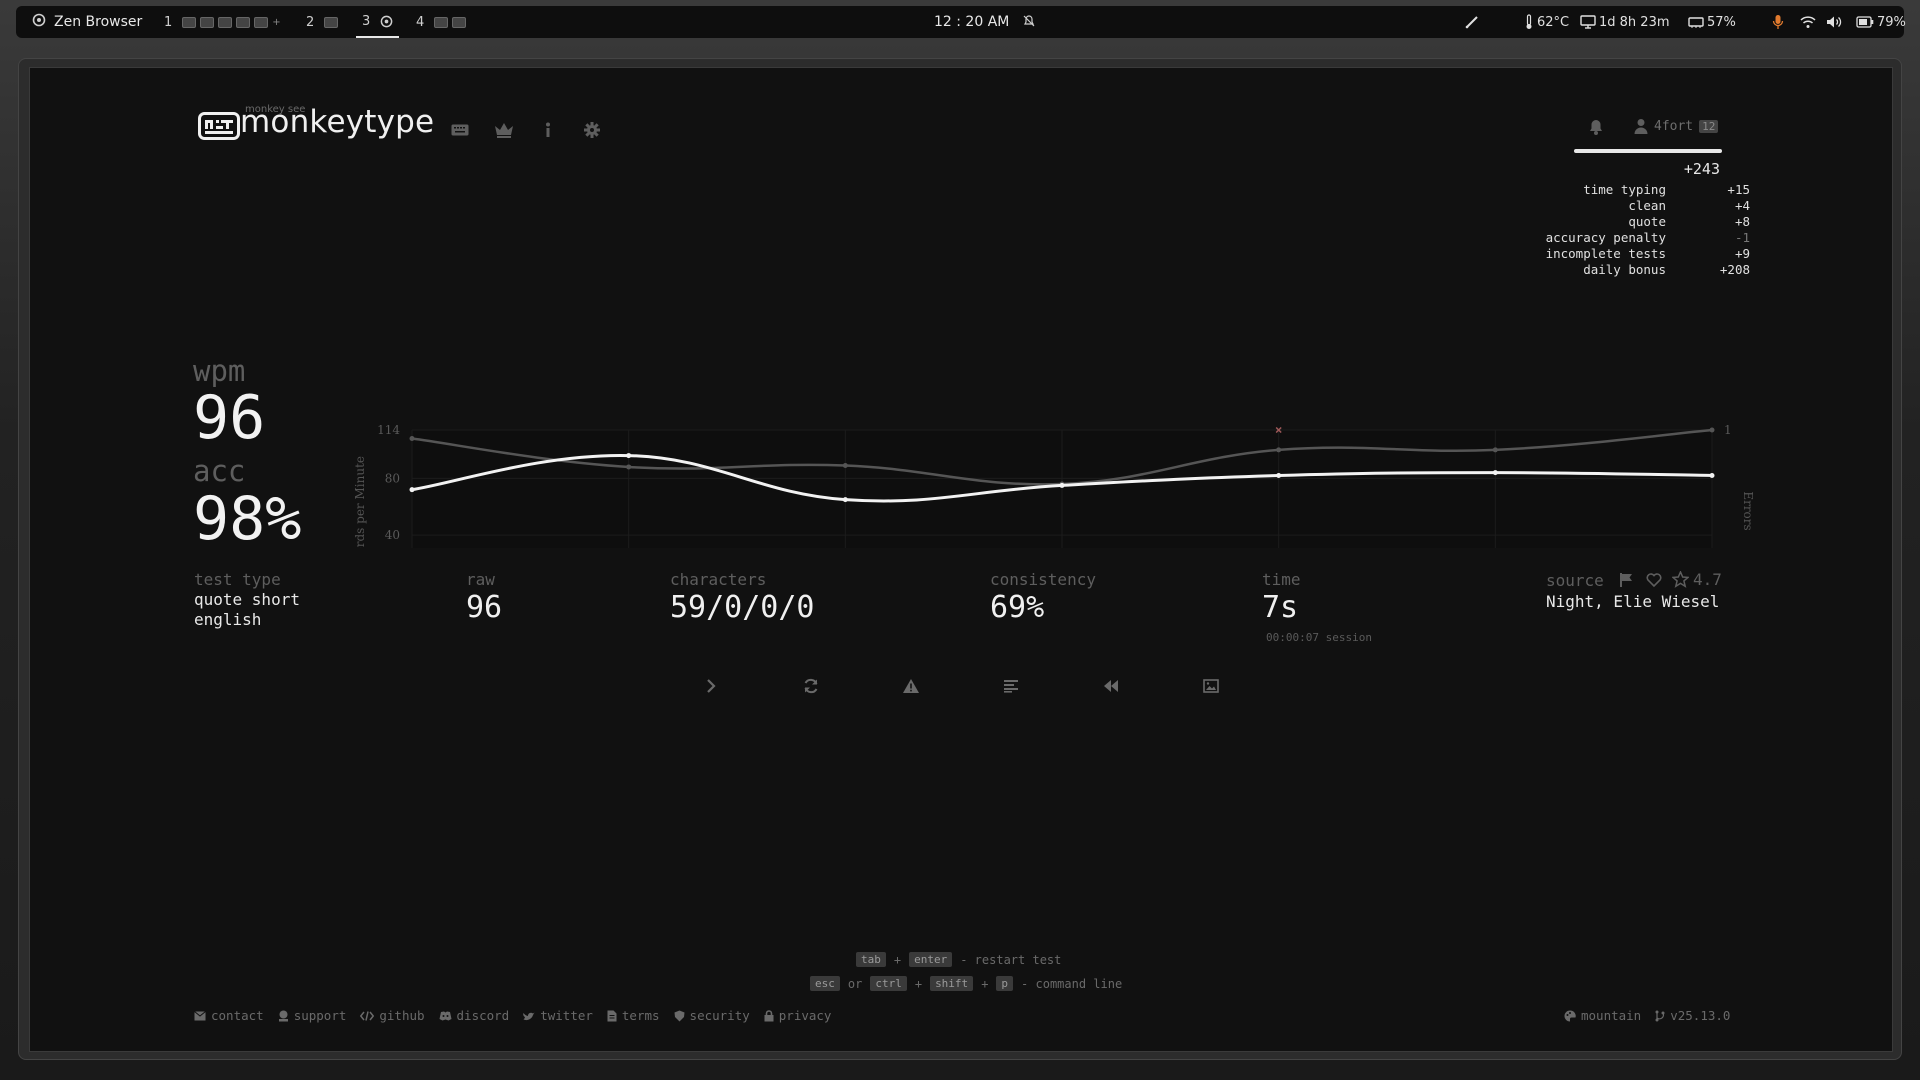 The height and width of the screenshot is (1080, 1920). What do you see at coordinates (378, 22) in the screenshot?
I see `workspace-3: 3` at bounding box center [378, 22].